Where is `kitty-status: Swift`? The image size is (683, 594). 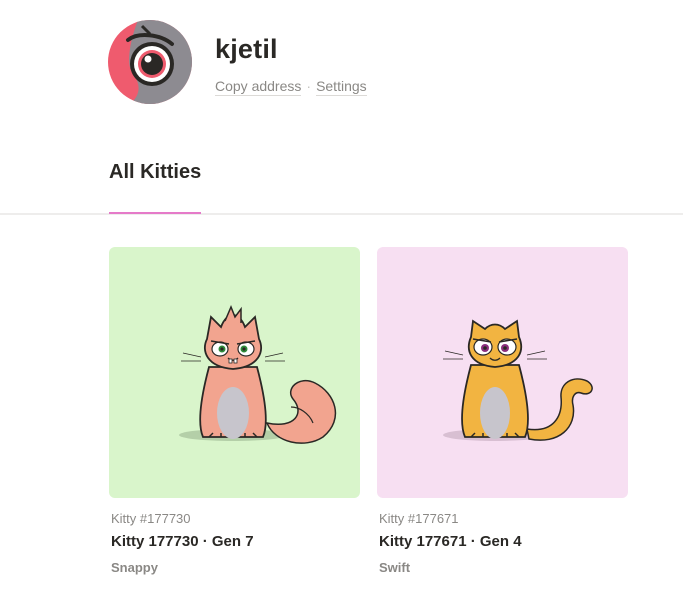 kitty-status: Swift is located at coordinates (395, 567).